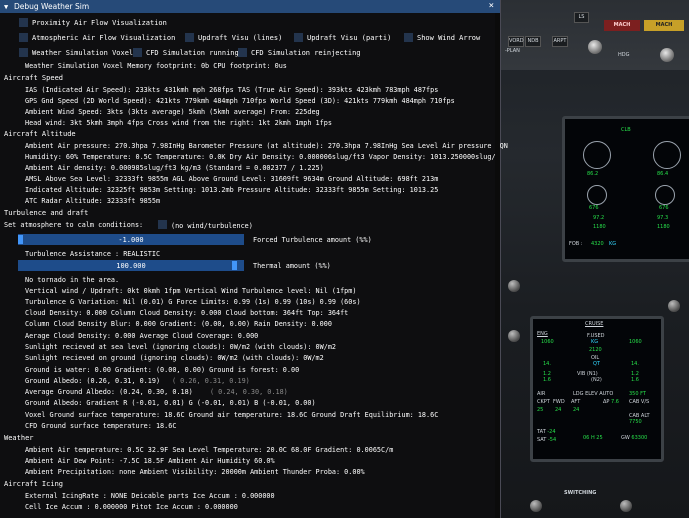 The image size is (689, 518). Describe the element at coordinates (516, 41) in the screenshot. I see `vord-button: VORD` at that location.